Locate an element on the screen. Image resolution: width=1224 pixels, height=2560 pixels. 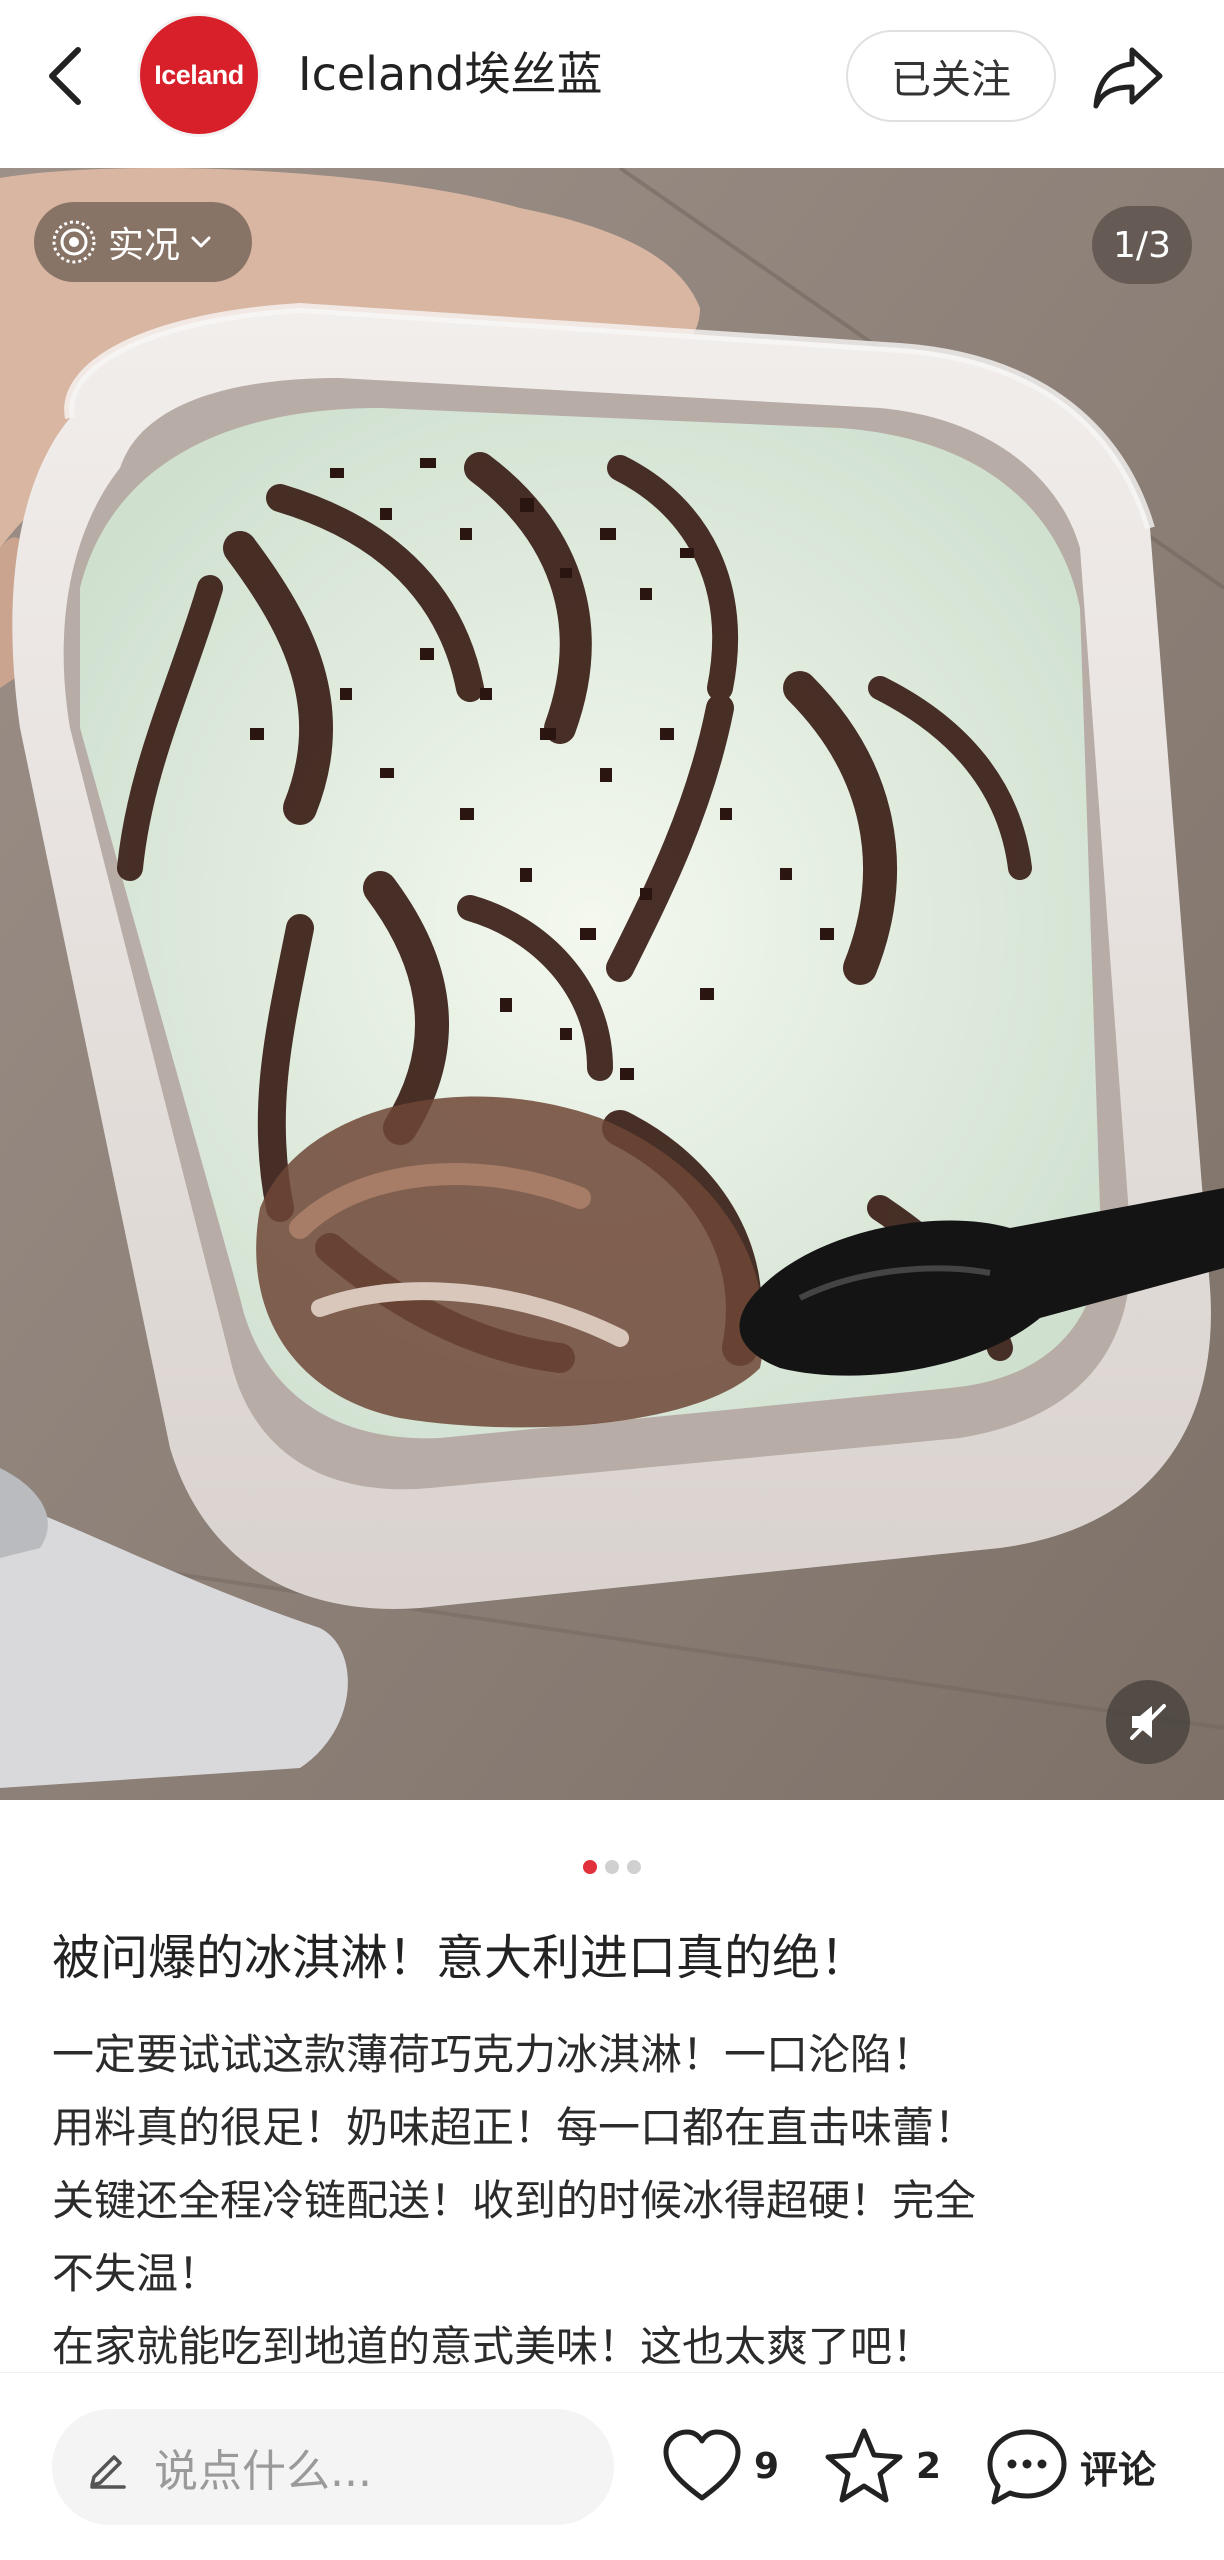
mute-button is located at coordinates (1148, 1722).